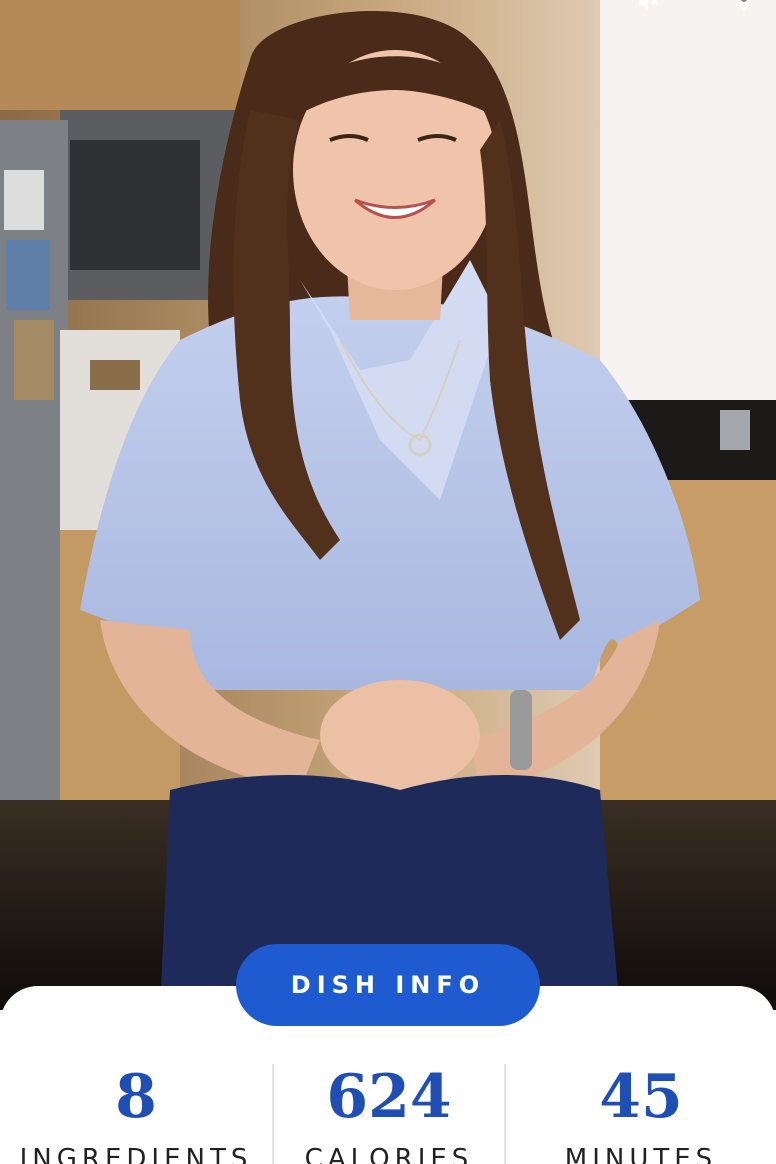 This screenshot has width=776, height=1164. Describe the element at coordinates (388, 985) in the screenshot. I see `dish-info-button: DISH INFO` at that location.